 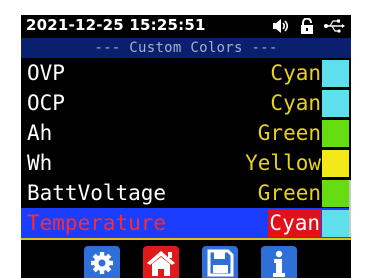 I want to click on home-button, so click(x=161, y=262).